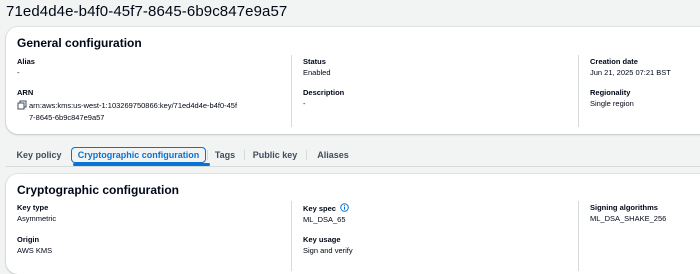  Describe the element at coordinates (141, 164) in the screenshot. I see `active-tab-indicator` at that location.